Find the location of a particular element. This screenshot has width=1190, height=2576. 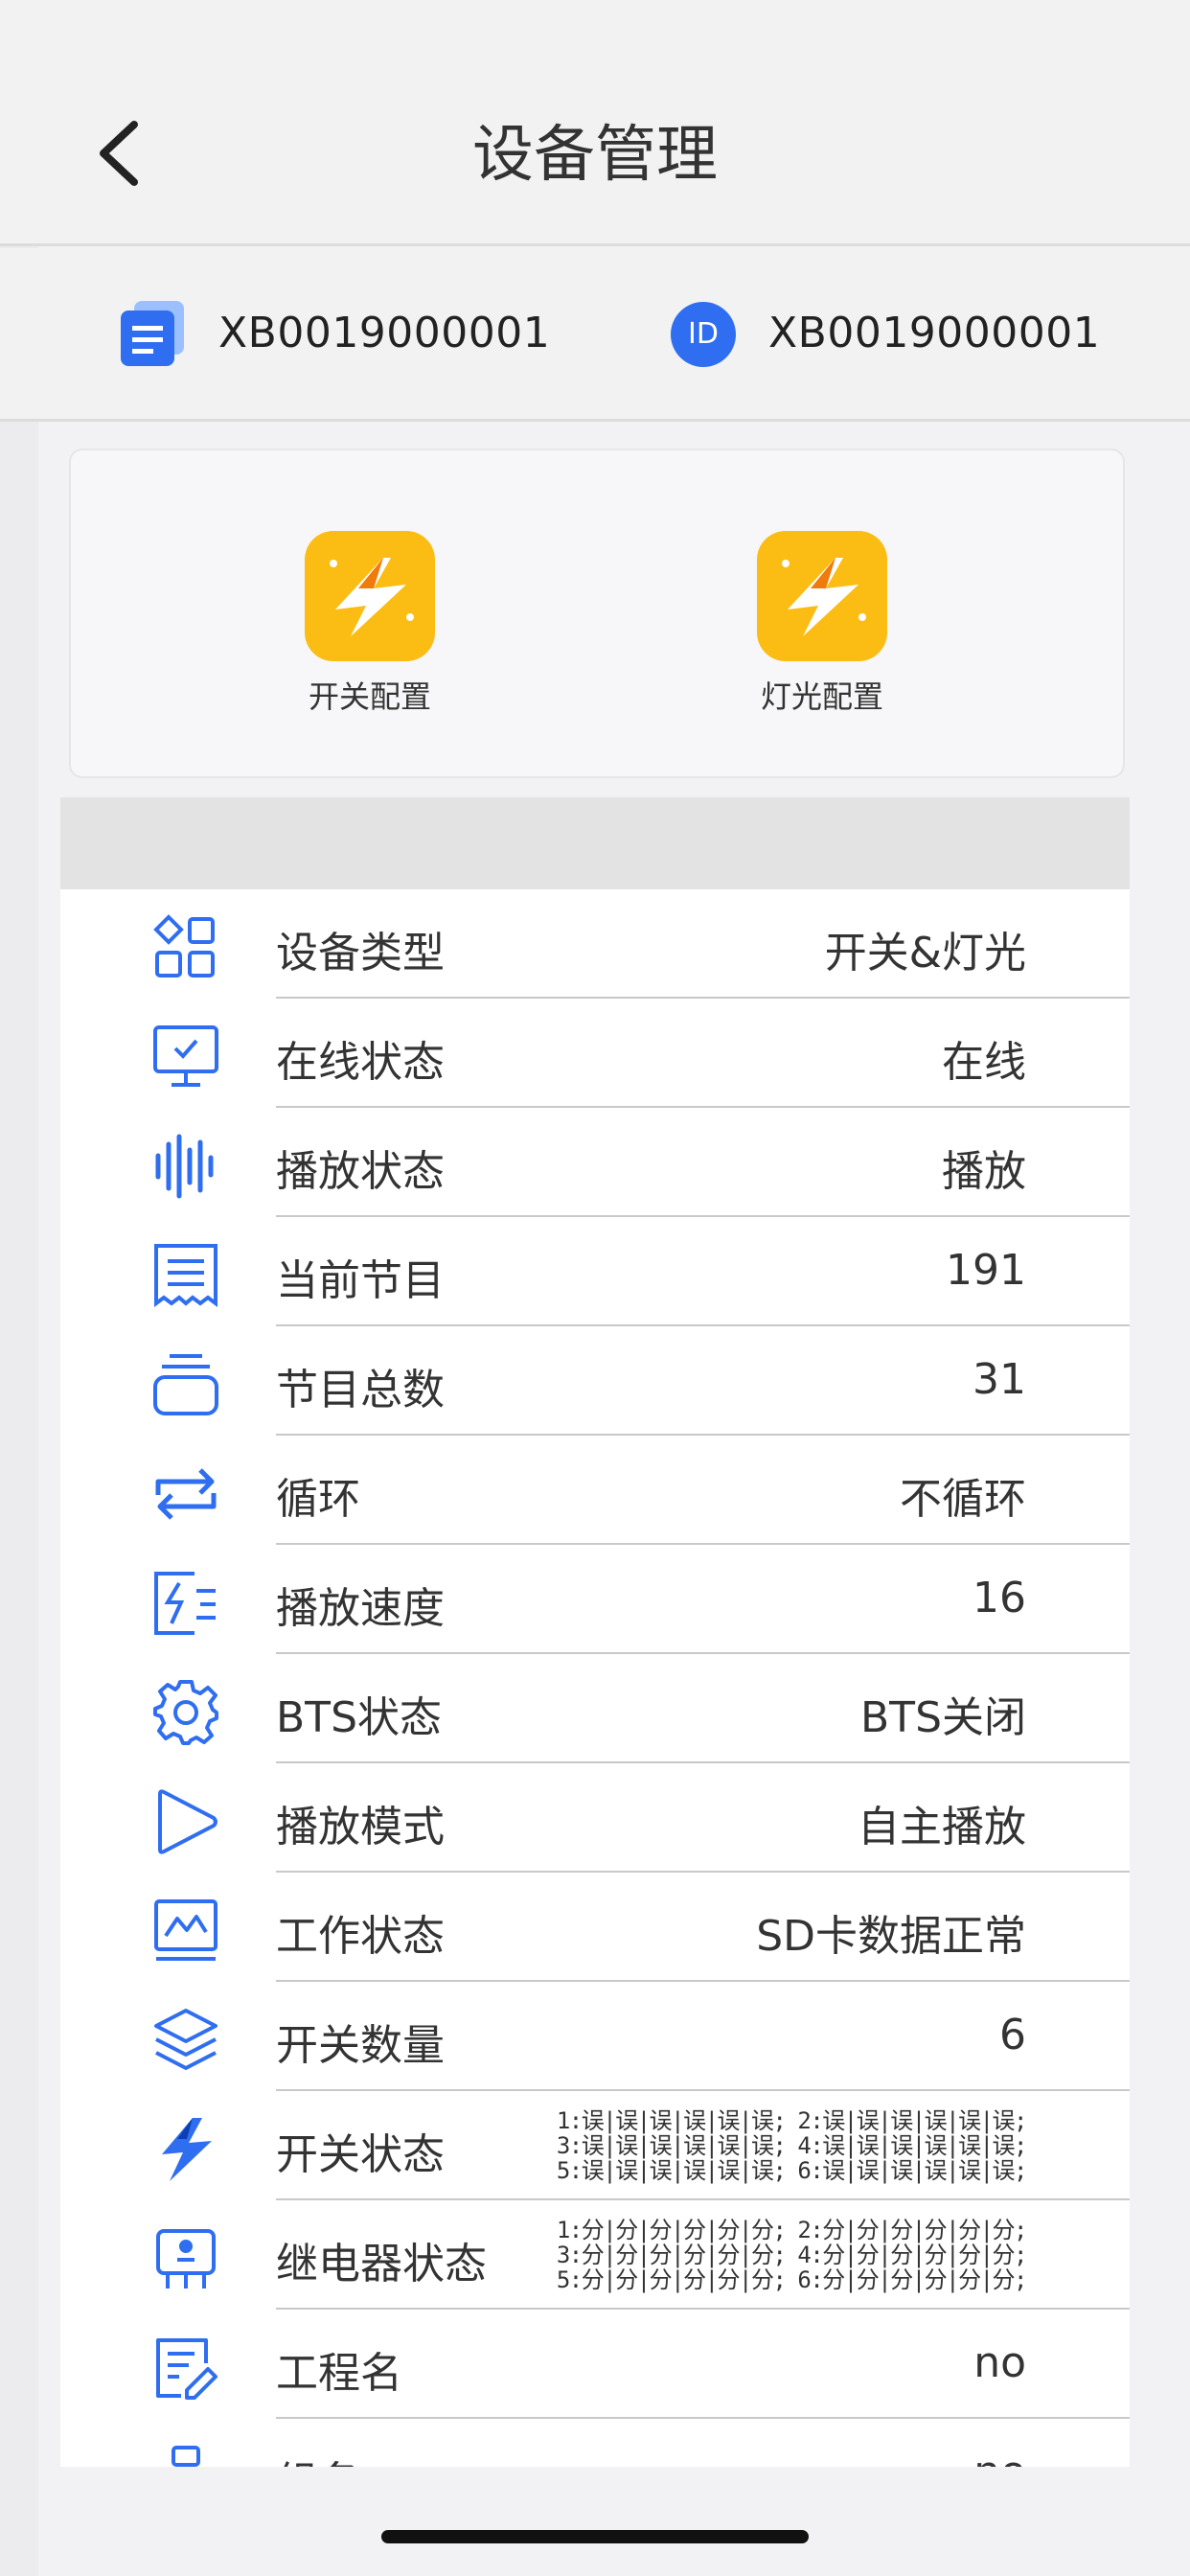

list-item: 工程名 no is located at coordinates (595, 2364).